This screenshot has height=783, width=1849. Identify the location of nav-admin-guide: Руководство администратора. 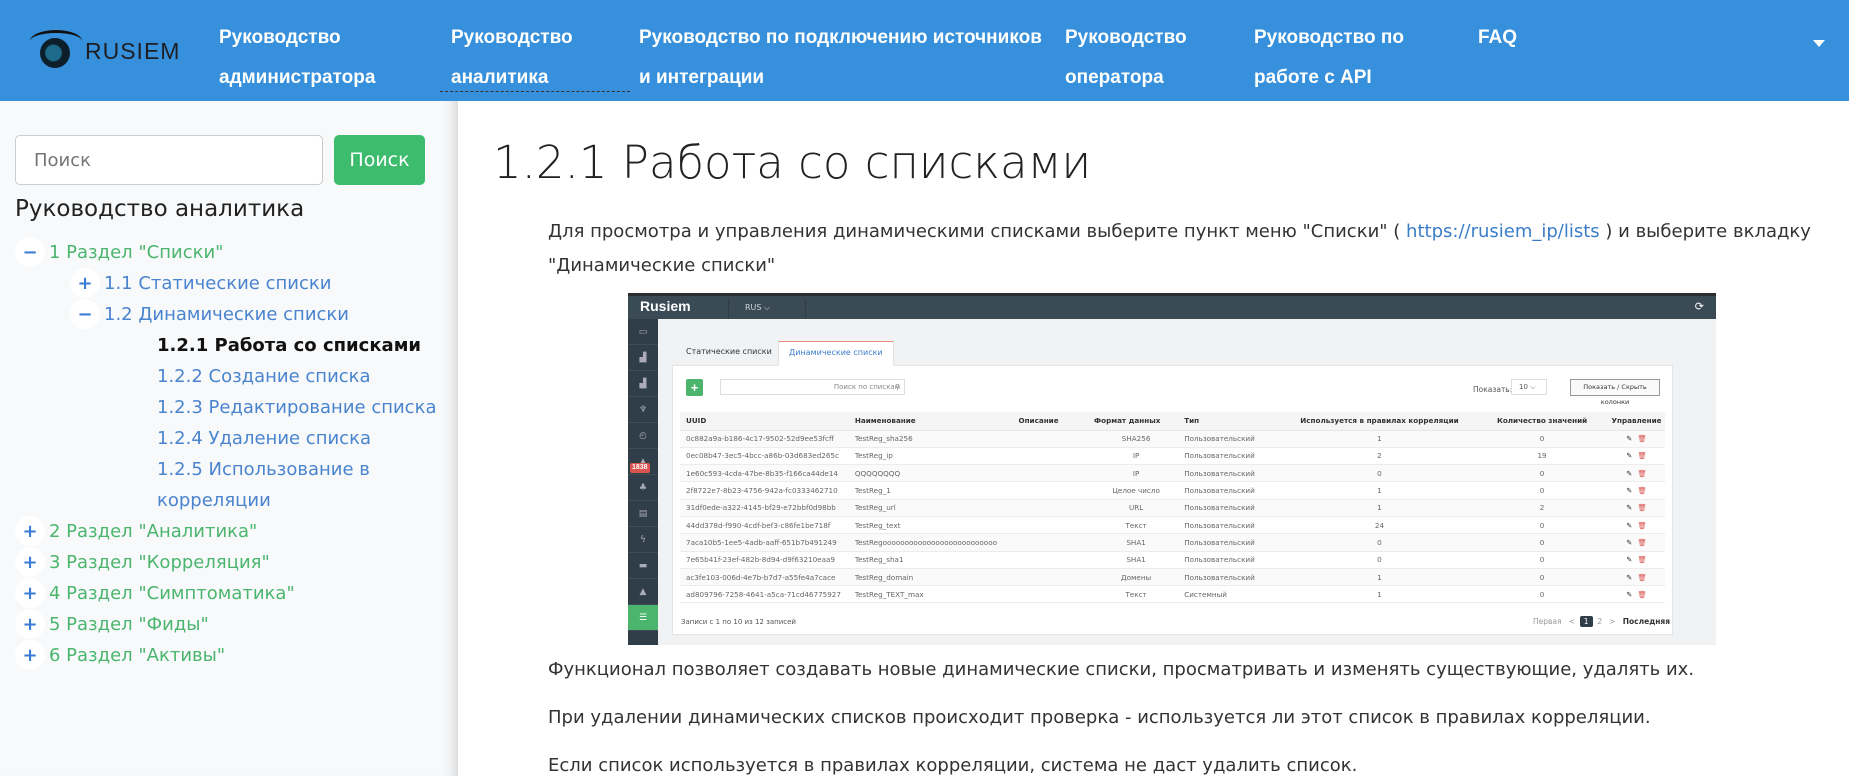
(297, 58).